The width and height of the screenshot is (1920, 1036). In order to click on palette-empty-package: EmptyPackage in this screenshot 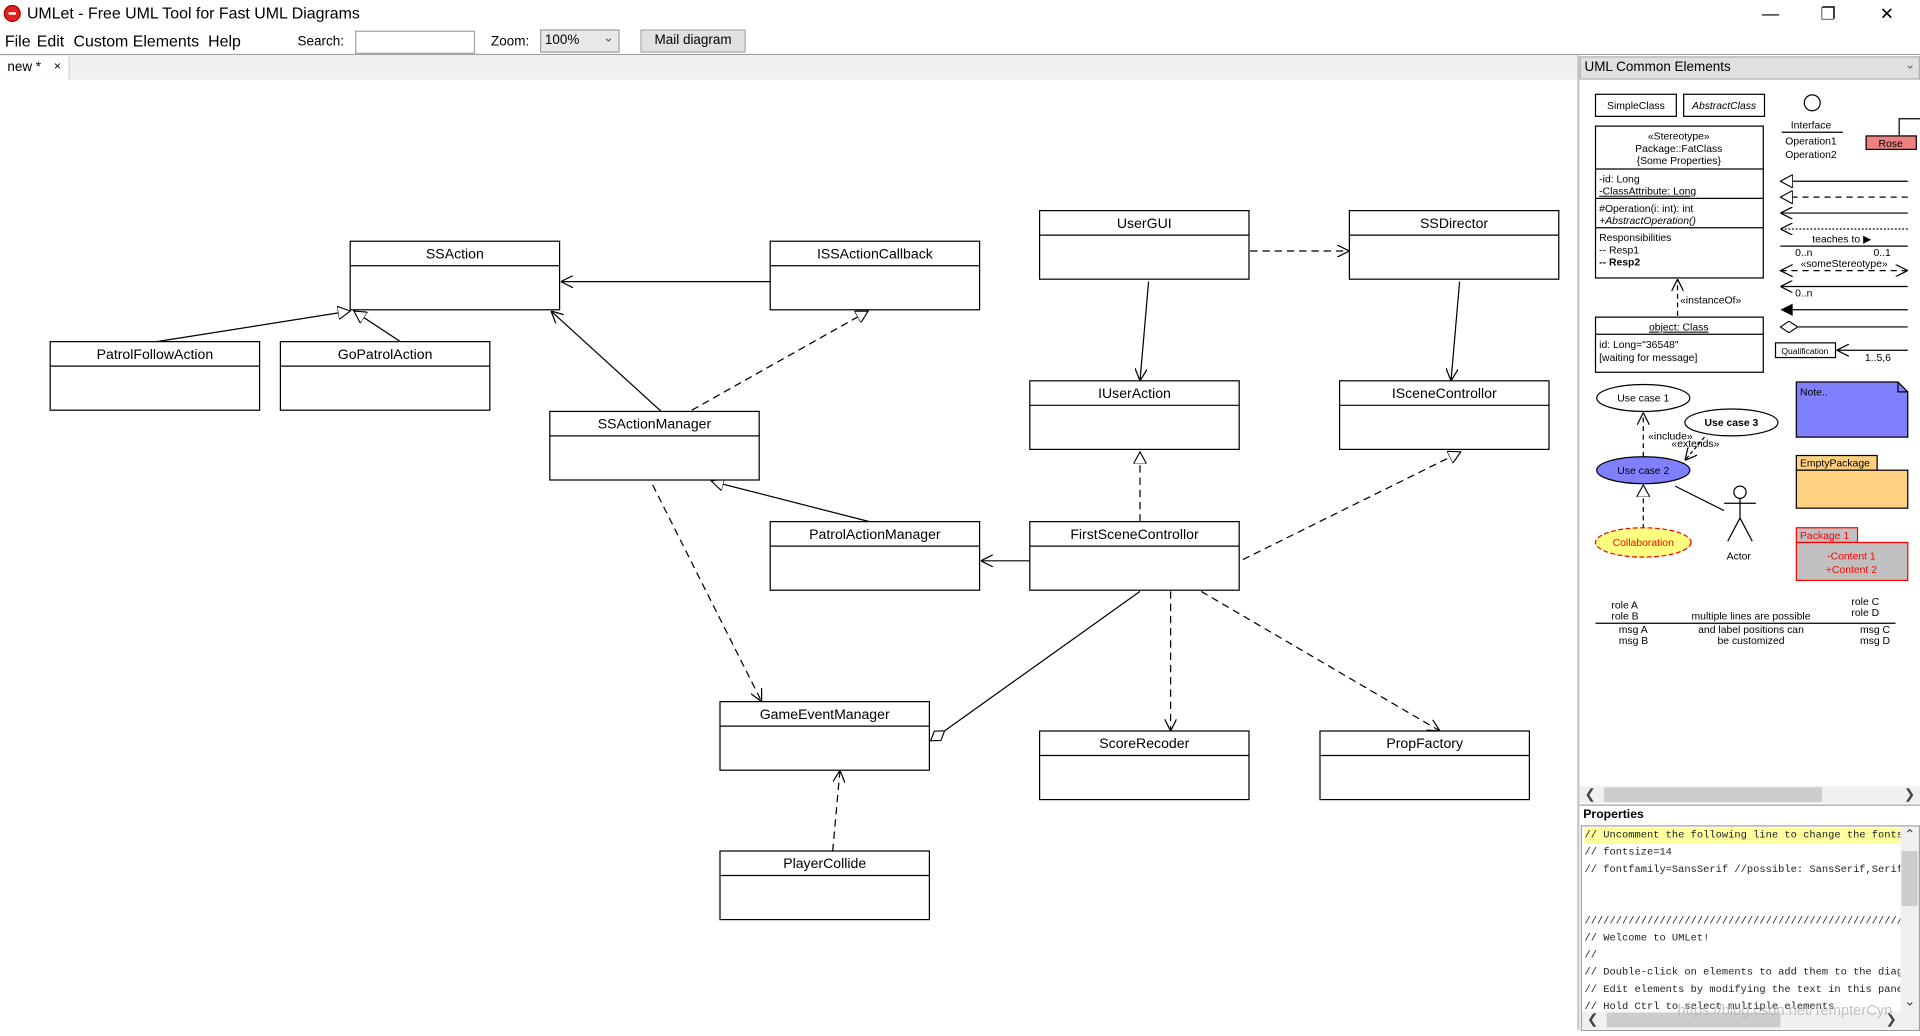, I will do `click(1852, 481)`.